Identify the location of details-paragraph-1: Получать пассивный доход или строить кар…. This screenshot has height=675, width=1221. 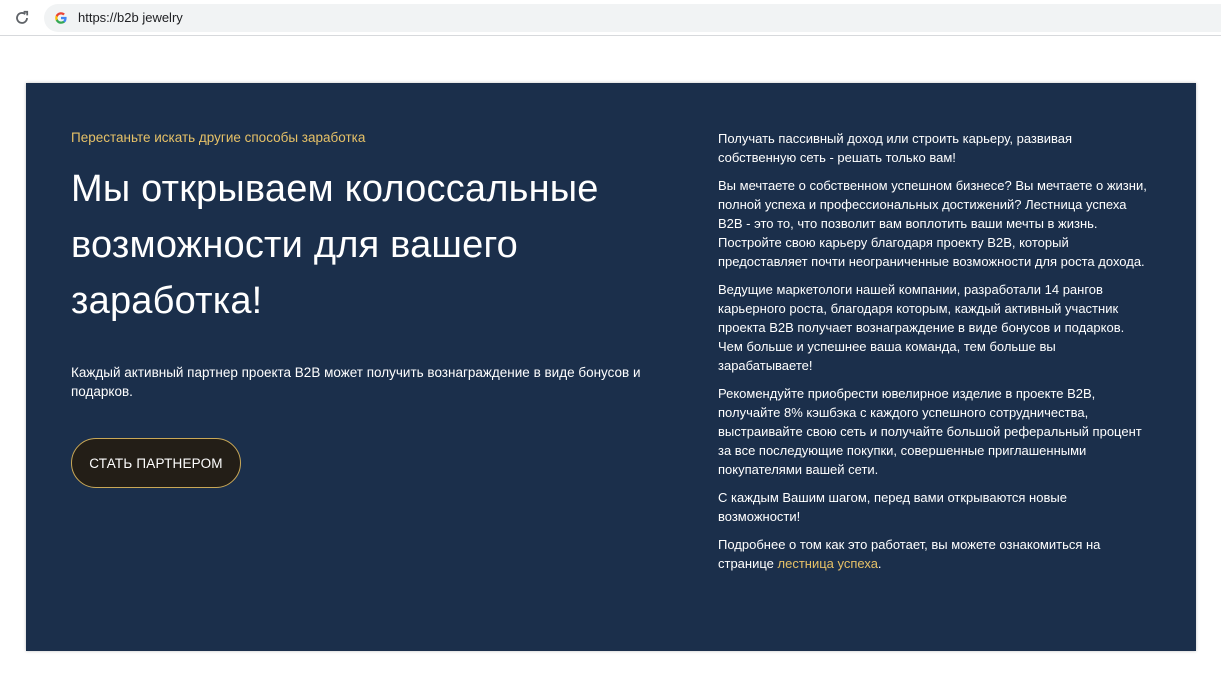
(895, 148).